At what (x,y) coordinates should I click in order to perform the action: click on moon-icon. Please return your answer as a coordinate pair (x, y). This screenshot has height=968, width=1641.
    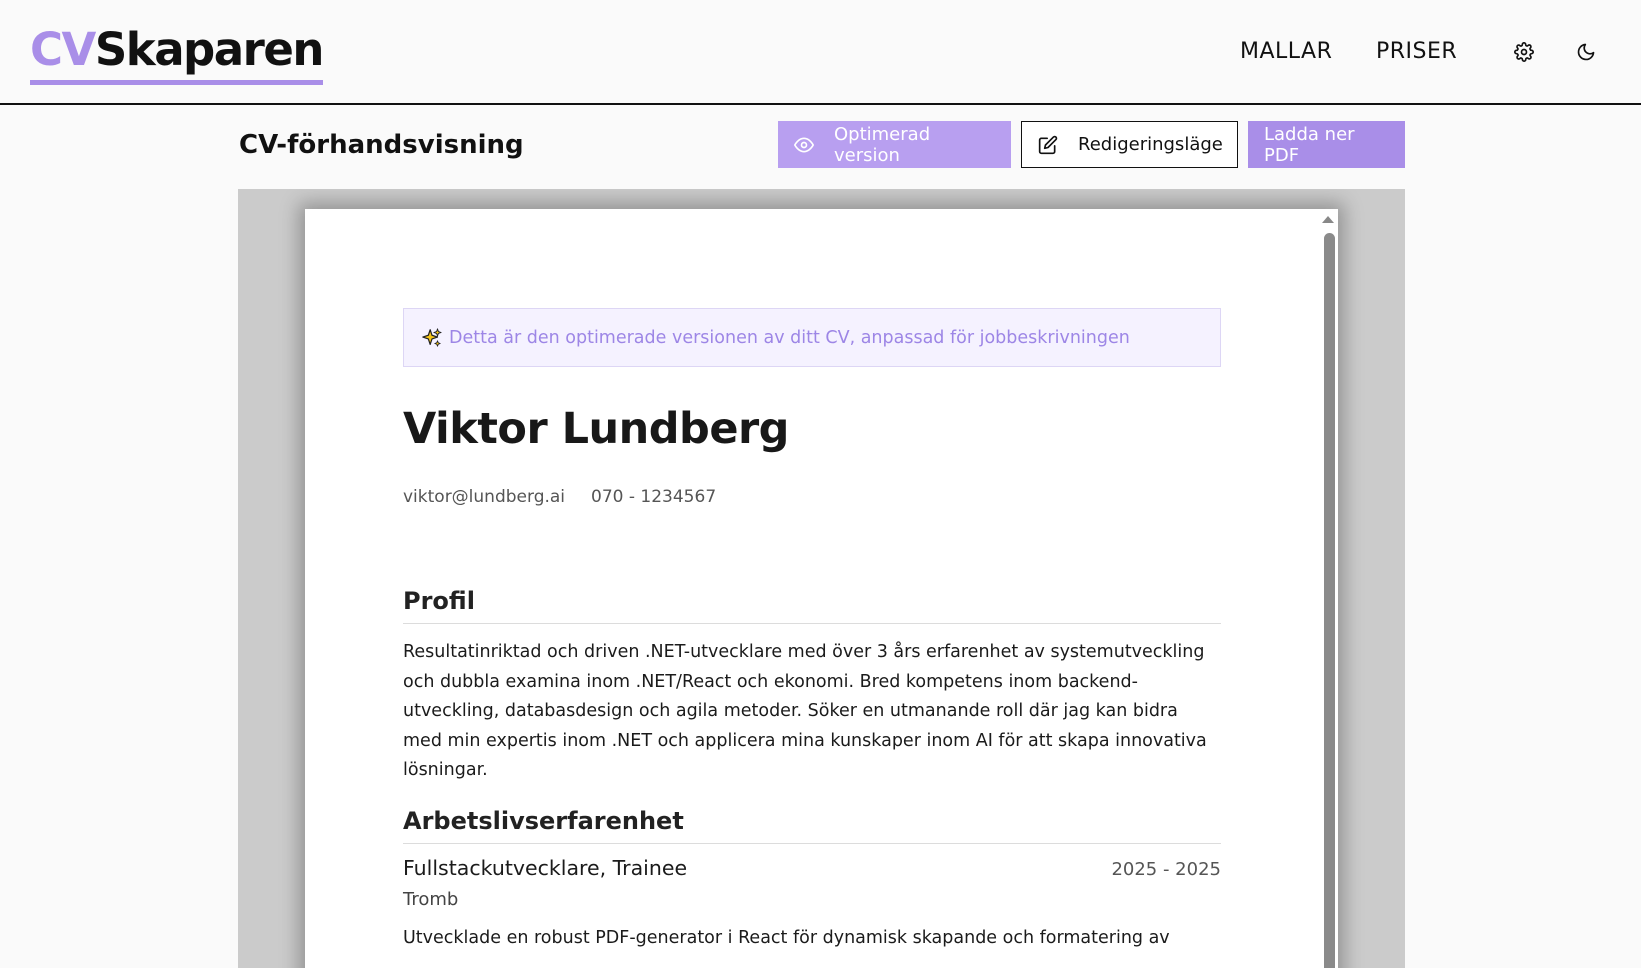
    Looking at the image, I should click on (1586, 52).